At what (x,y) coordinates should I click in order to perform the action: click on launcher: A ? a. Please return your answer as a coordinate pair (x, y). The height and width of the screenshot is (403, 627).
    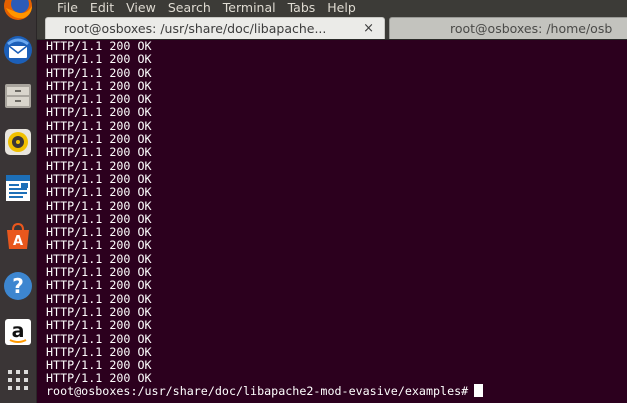
    Looking at the image, I should click on (18, 201).